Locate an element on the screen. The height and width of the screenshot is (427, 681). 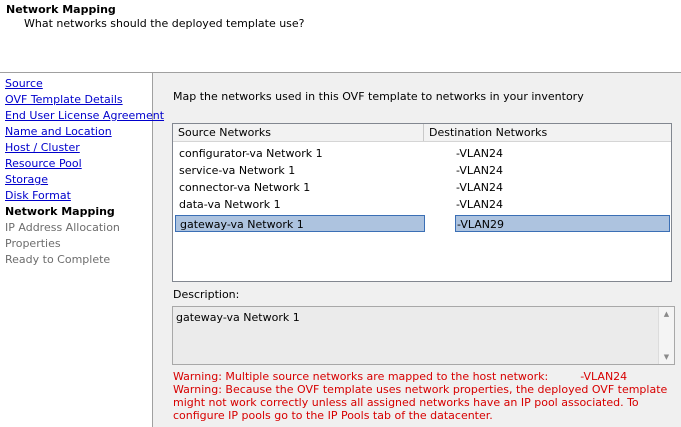
table-row: connector-va Network 1 -VLAN24 is located at coordinates (422, 187).